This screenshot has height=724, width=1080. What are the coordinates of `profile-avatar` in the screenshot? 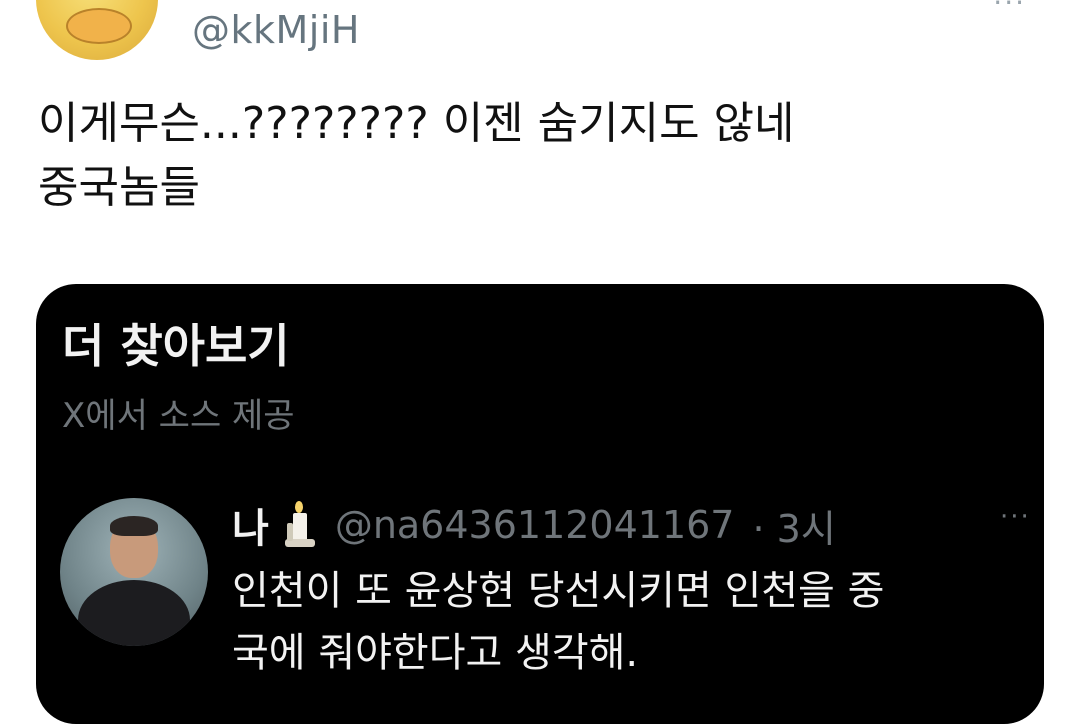 It's located at (97, 30).